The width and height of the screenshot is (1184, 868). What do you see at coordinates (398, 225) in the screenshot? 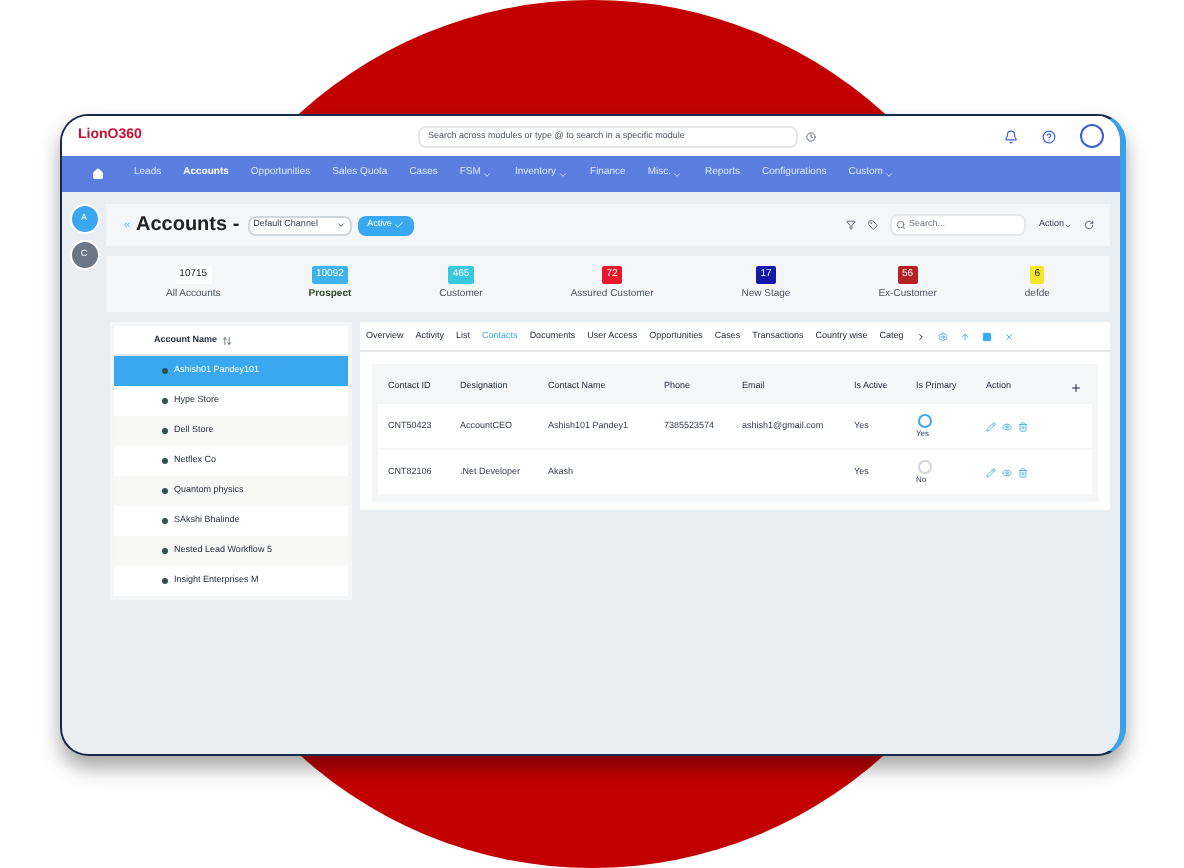
I see `check-icon` at bounding box center [398, 225].